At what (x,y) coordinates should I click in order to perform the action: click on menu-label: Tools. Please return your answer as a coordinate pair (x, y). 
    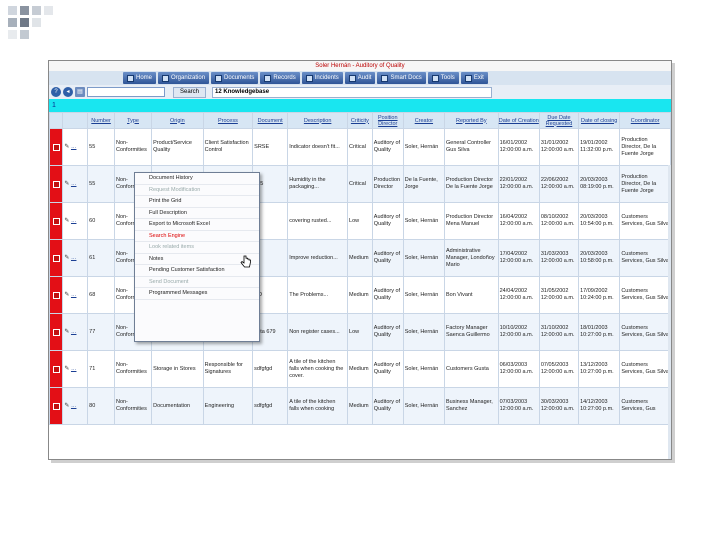
    Looking at the image, I should click on (447, 78).